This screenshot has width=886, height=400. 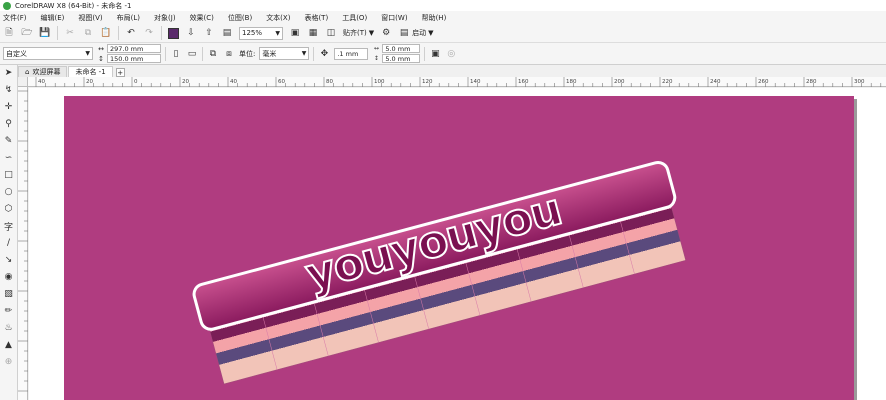 What do you see at coordinates (376, 48) in the screenshot?
I see `duplicate-x-icon: ↔` at bounding box center [376, 48].